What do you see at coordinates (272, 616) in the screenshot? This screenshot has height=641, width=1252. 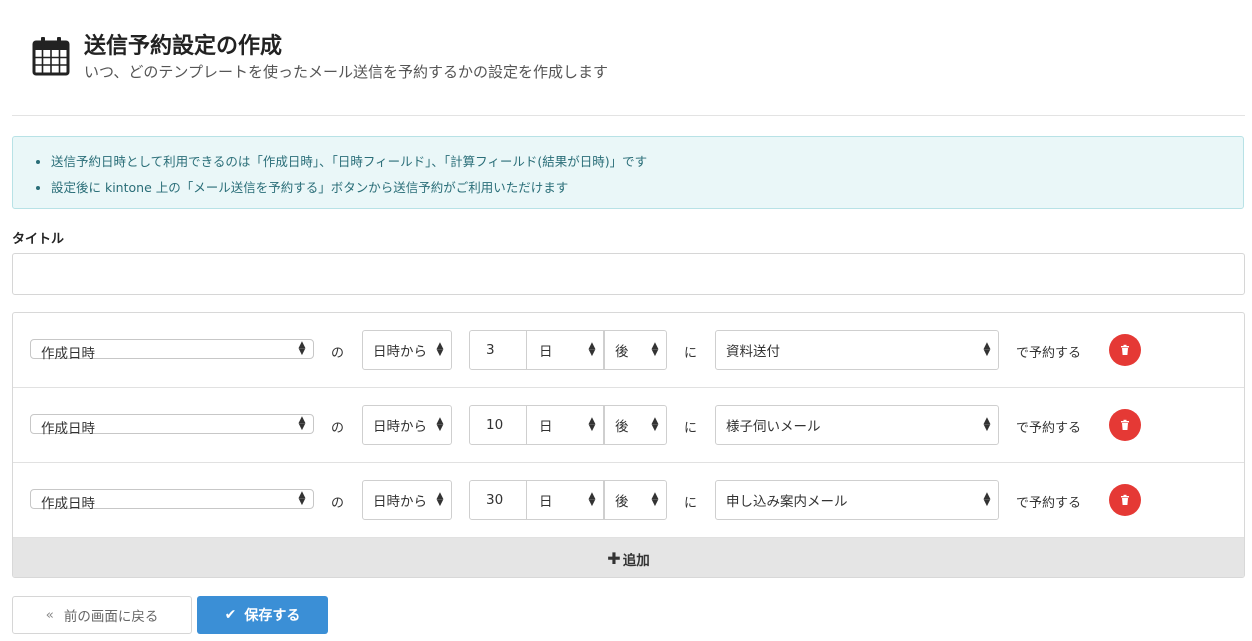 I see `save-label: 保存する` at bounding box center [272, 616].